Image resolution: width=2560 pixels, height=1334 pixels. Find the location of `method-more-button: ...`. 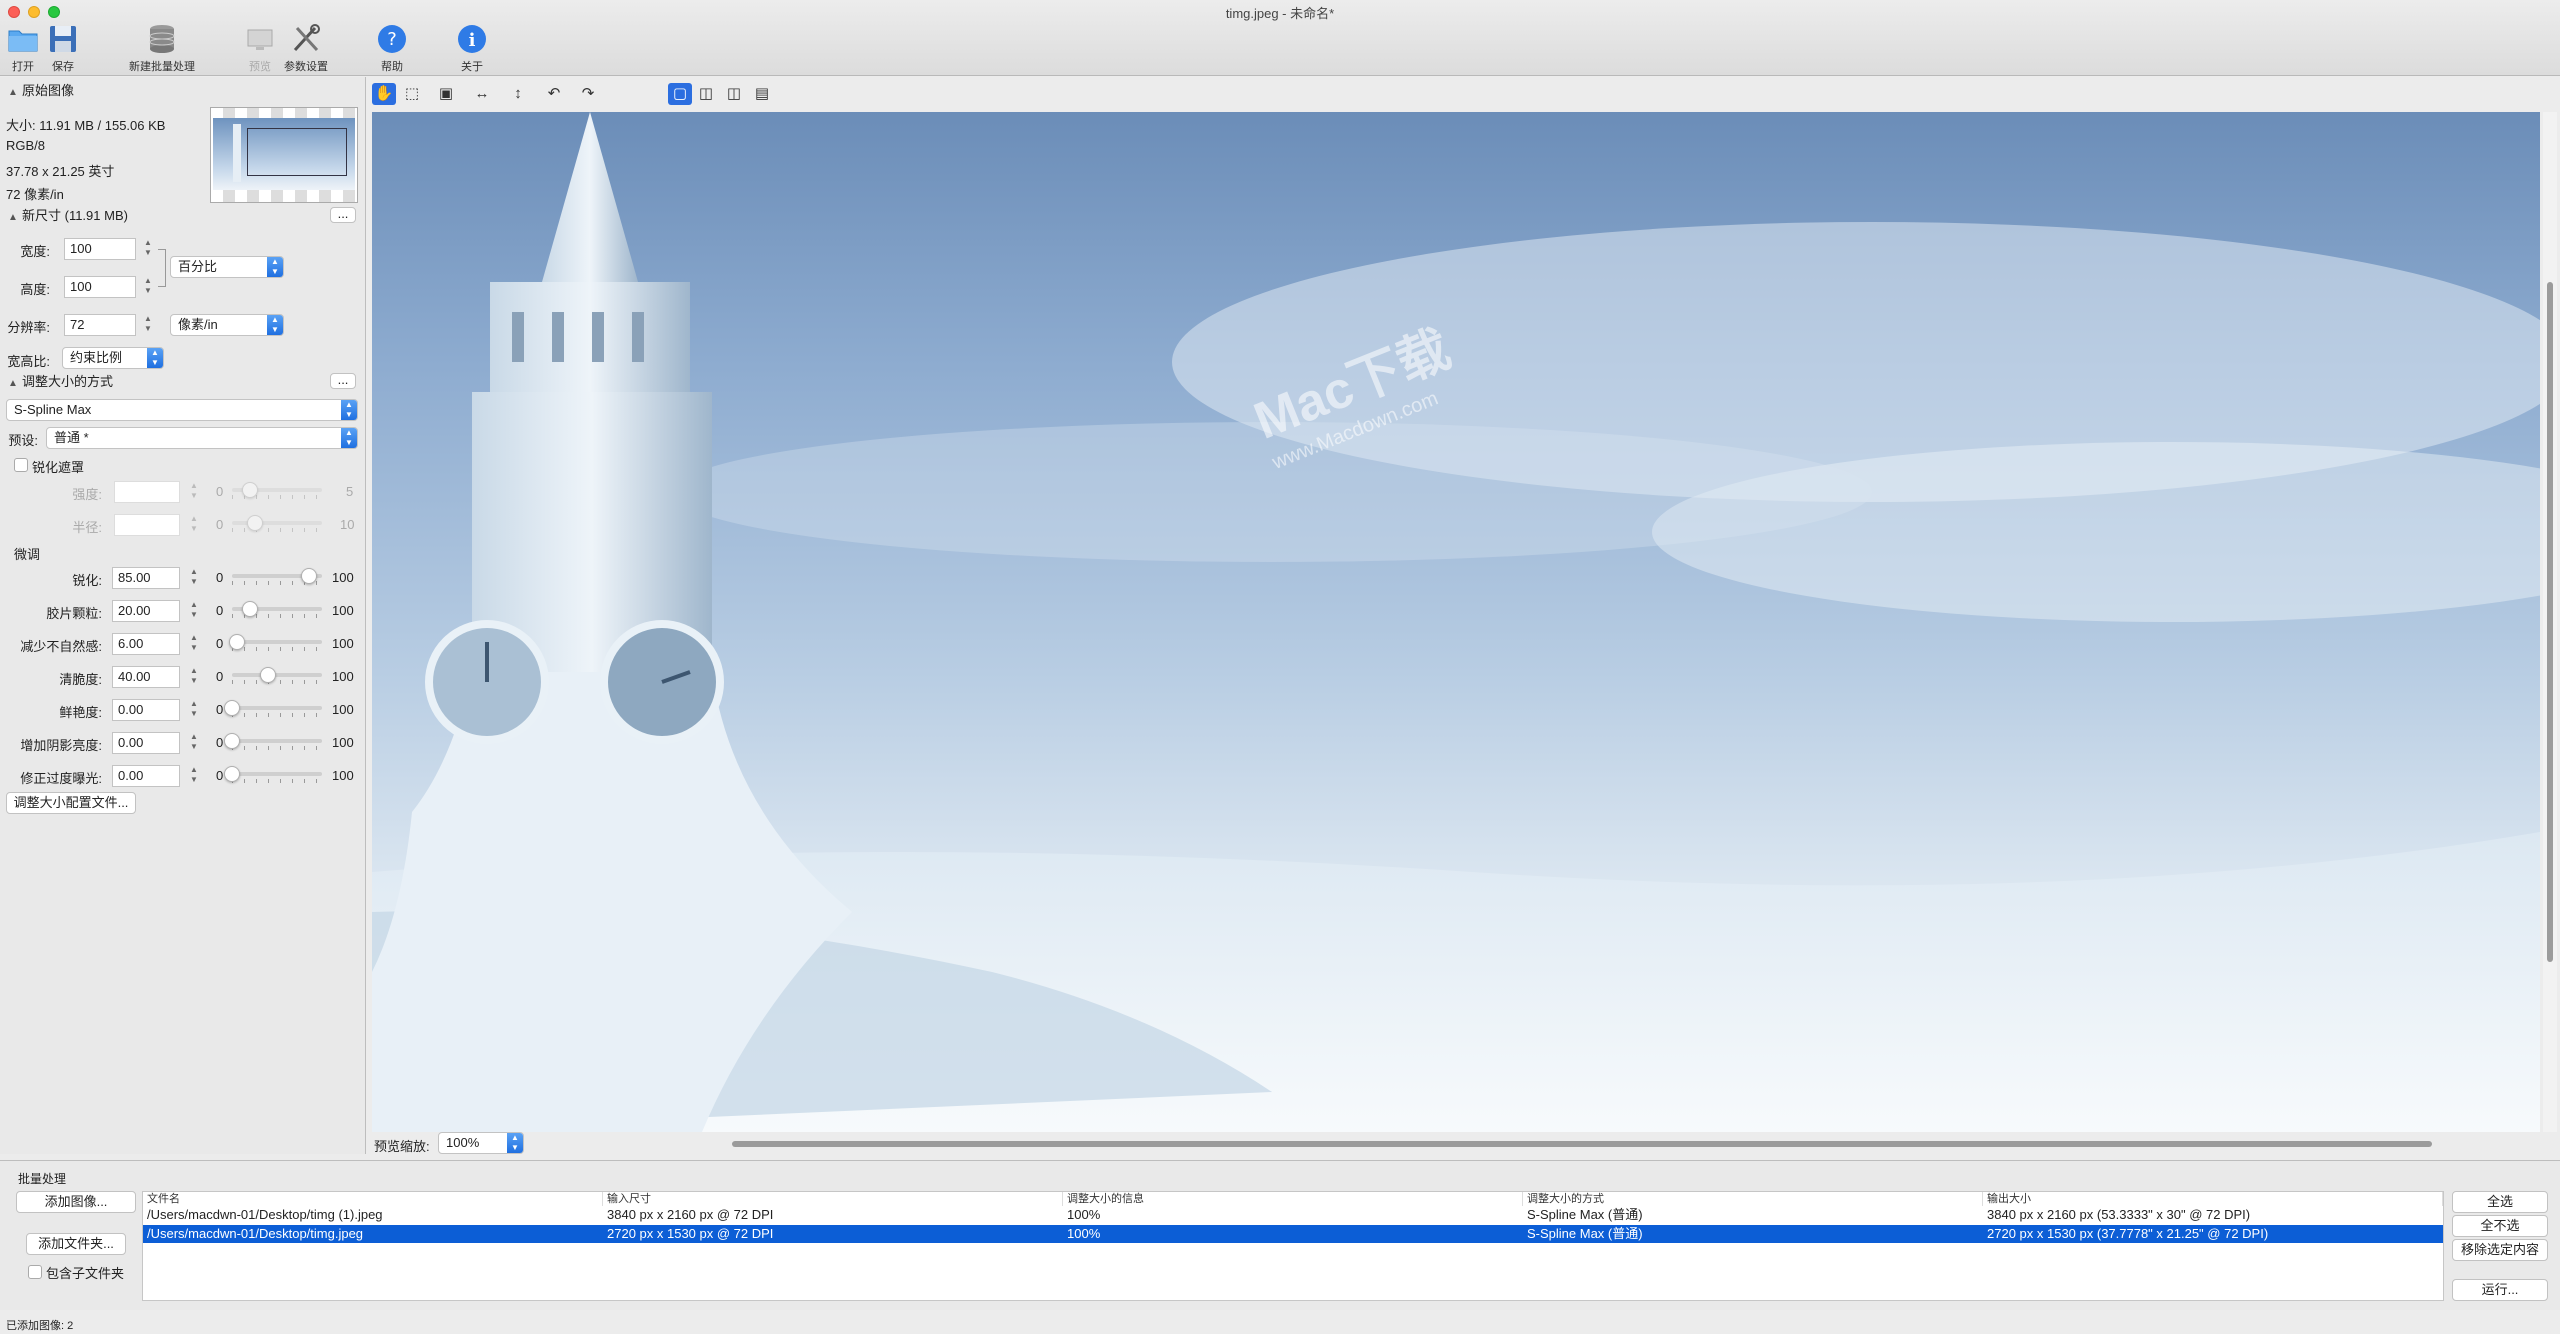

method-more-button: ... is located at coordinates (343, 381).